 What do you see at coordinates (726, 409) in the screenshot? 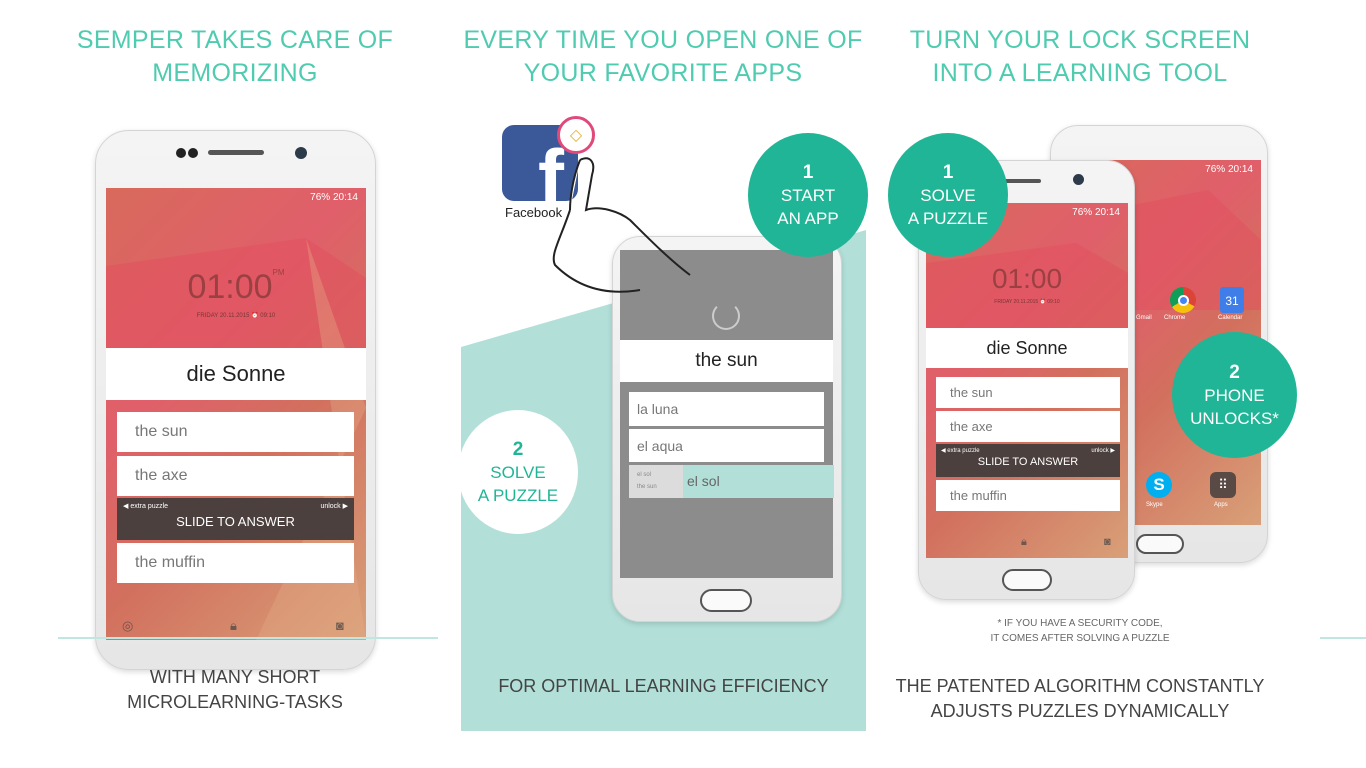
I see `answer-option: la luna` at bounding box center [726, 409].